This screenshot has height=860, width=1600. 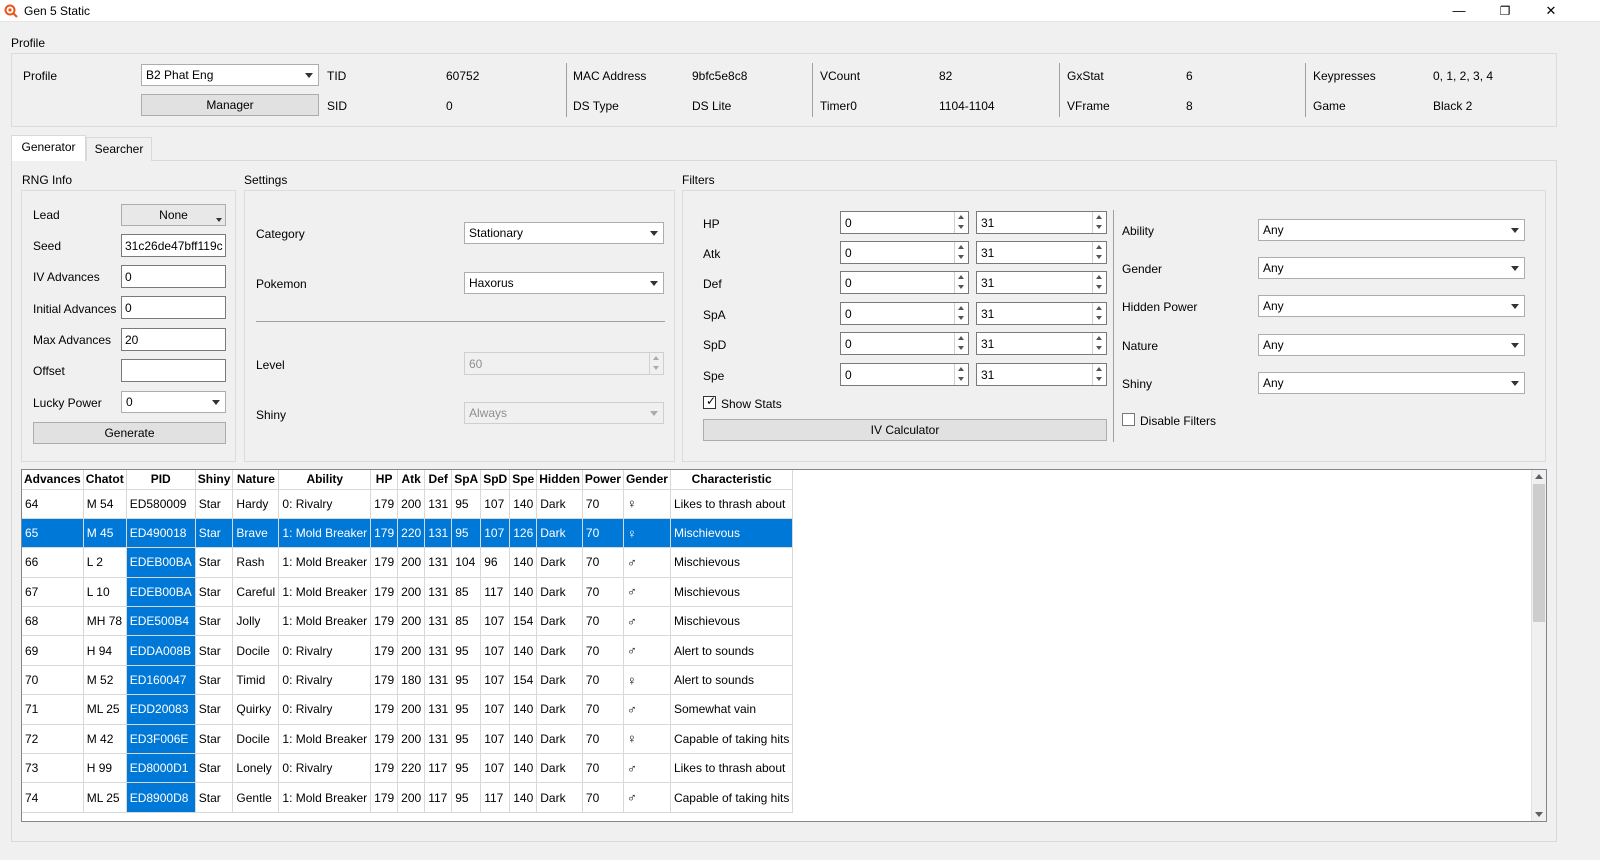 What do you see at coordinates (904, 313) in the screenshot?
I see `spa-iv-min: 0` at bounding box center [904, 313].